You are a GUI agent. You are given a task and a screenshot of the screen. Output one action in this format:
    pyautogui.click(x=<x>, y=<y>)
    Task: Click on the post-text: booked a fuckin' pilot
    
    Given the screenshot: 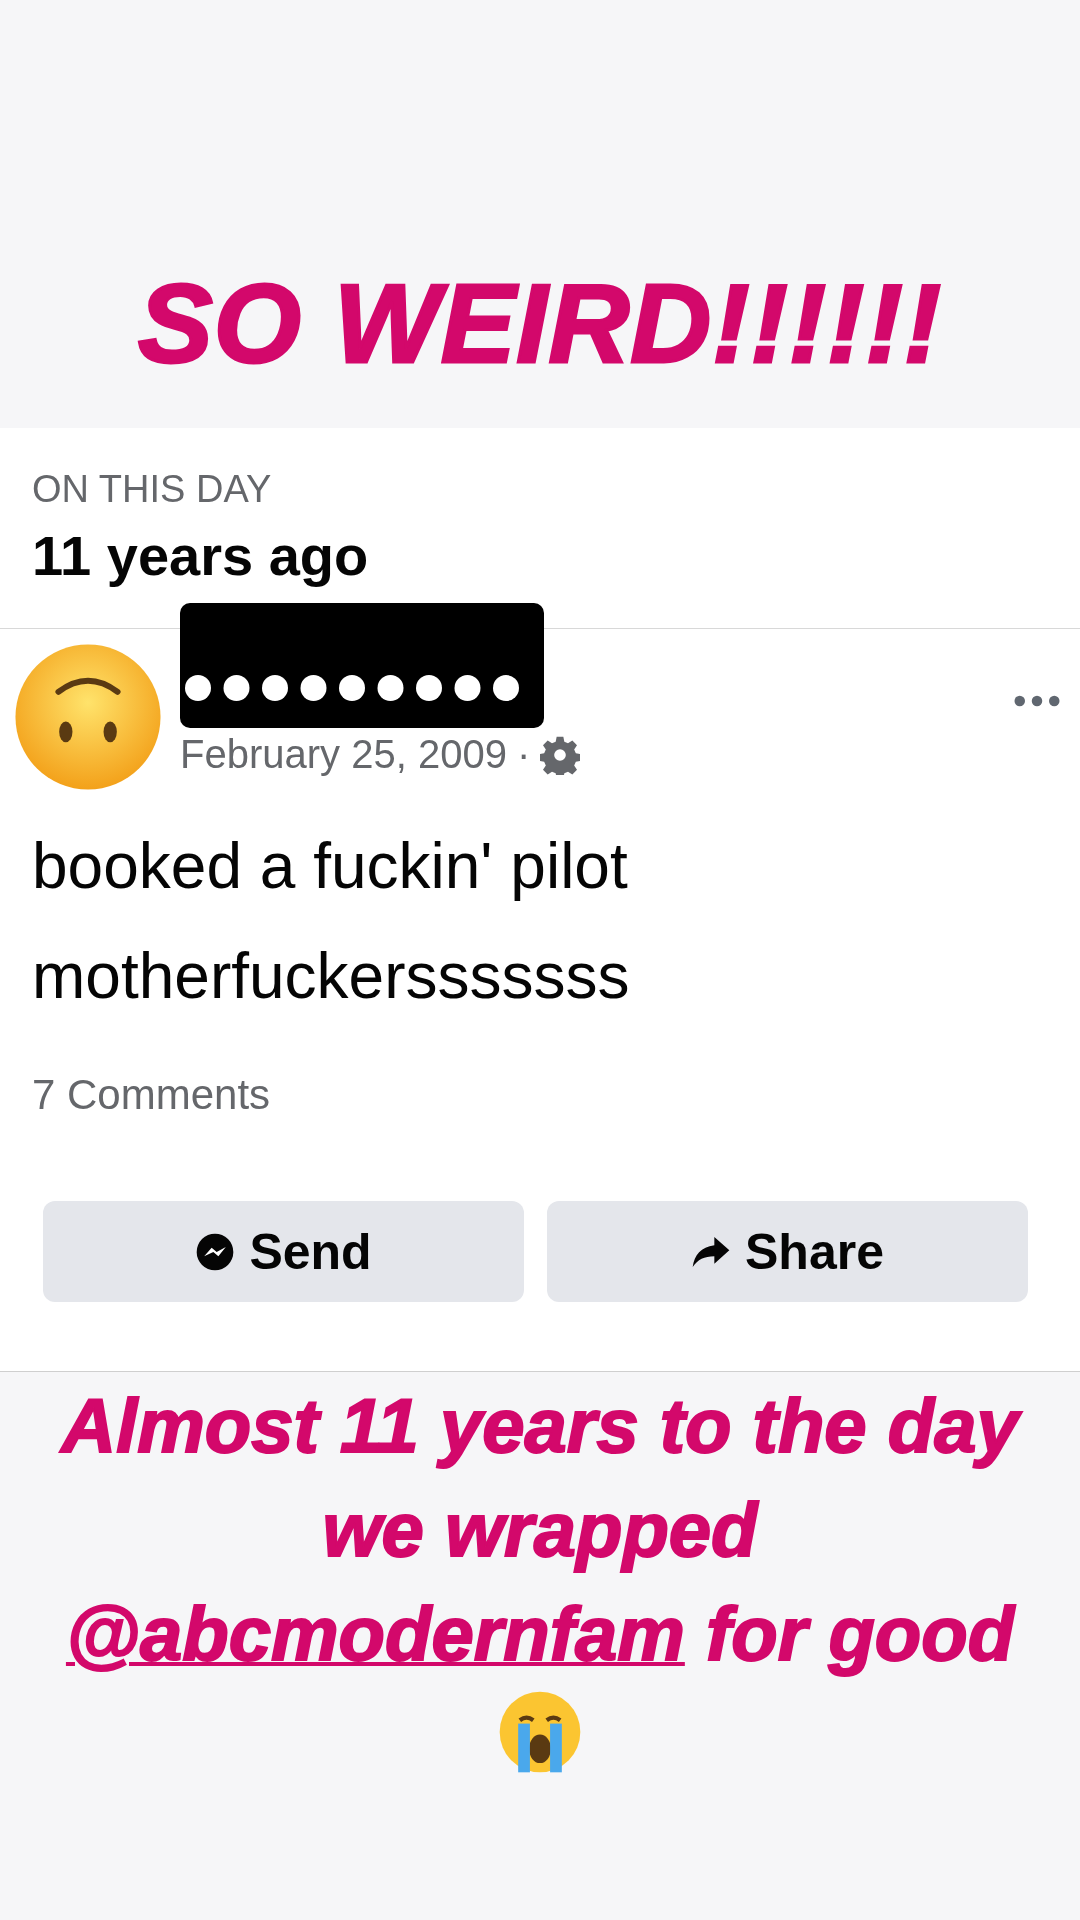 What is the action you would take?
    pyautogui.click(x=330, y=866)
    